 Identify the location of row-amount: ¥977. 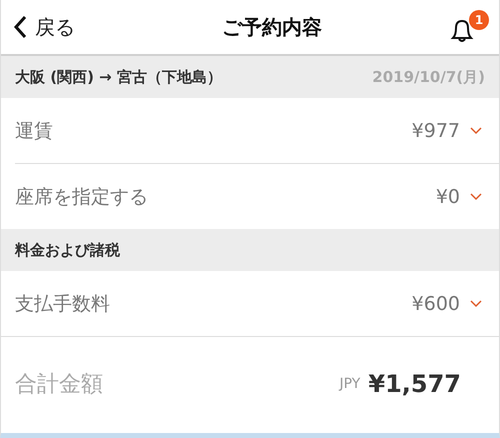
(436, 131).